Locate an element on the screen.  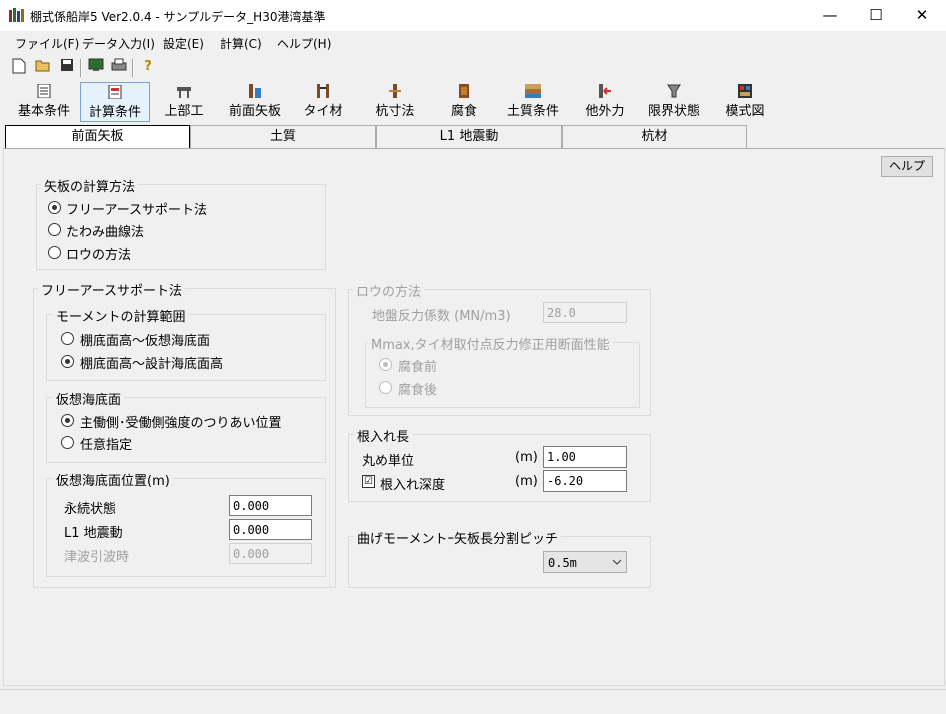
tab-pile-material: 杭材 is located at coordinates (654, 136).